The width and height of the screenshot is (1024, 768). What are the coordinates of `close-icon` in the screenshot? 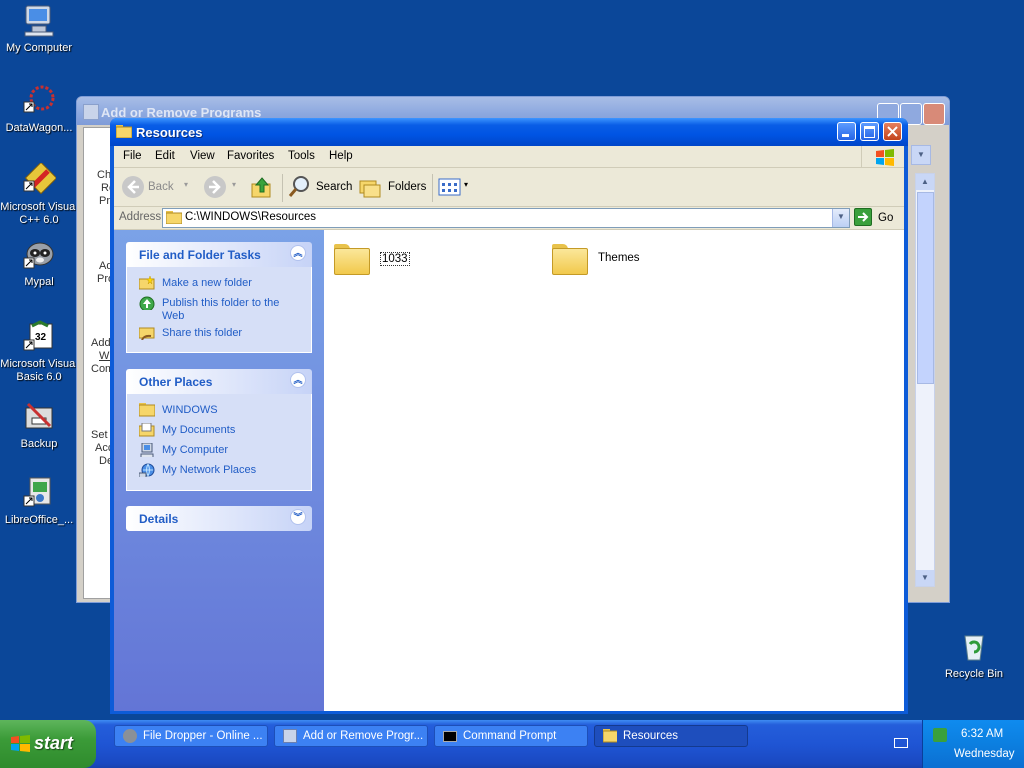 It's located at (892, 131).